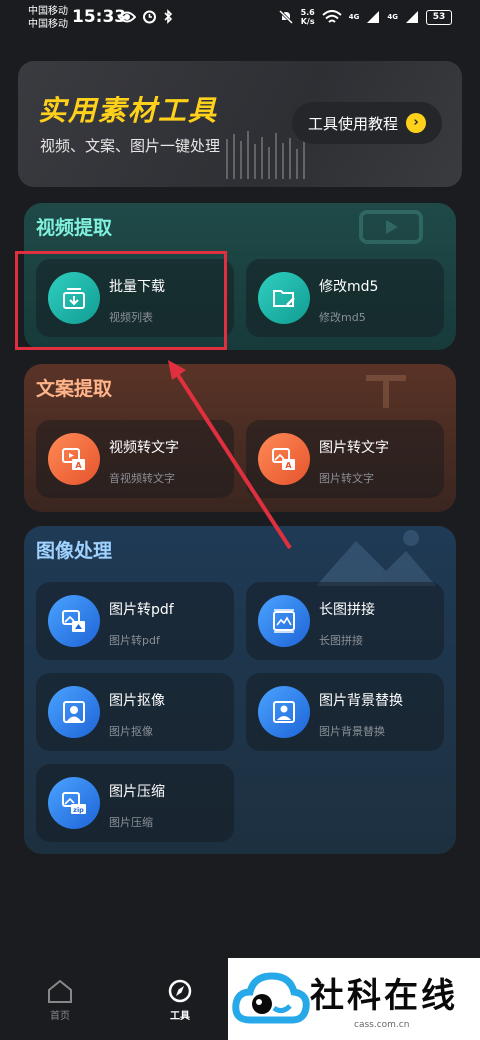 This screenshot has width=480, height=1040. I want to click on signal-2-label: 4G, so click(392, 17).